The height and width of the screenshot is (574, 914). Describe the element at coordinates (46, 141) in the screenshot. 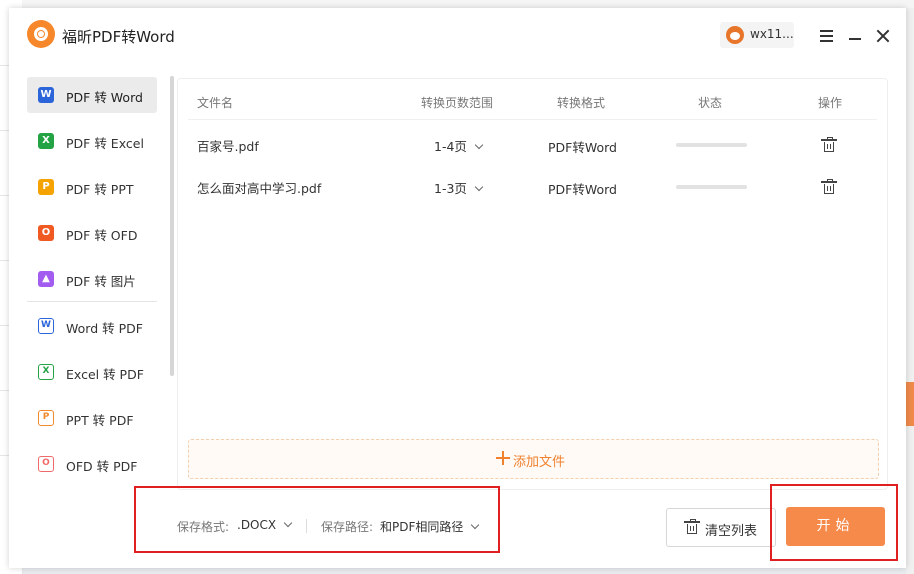

I see `excel-icon: X` at that location.